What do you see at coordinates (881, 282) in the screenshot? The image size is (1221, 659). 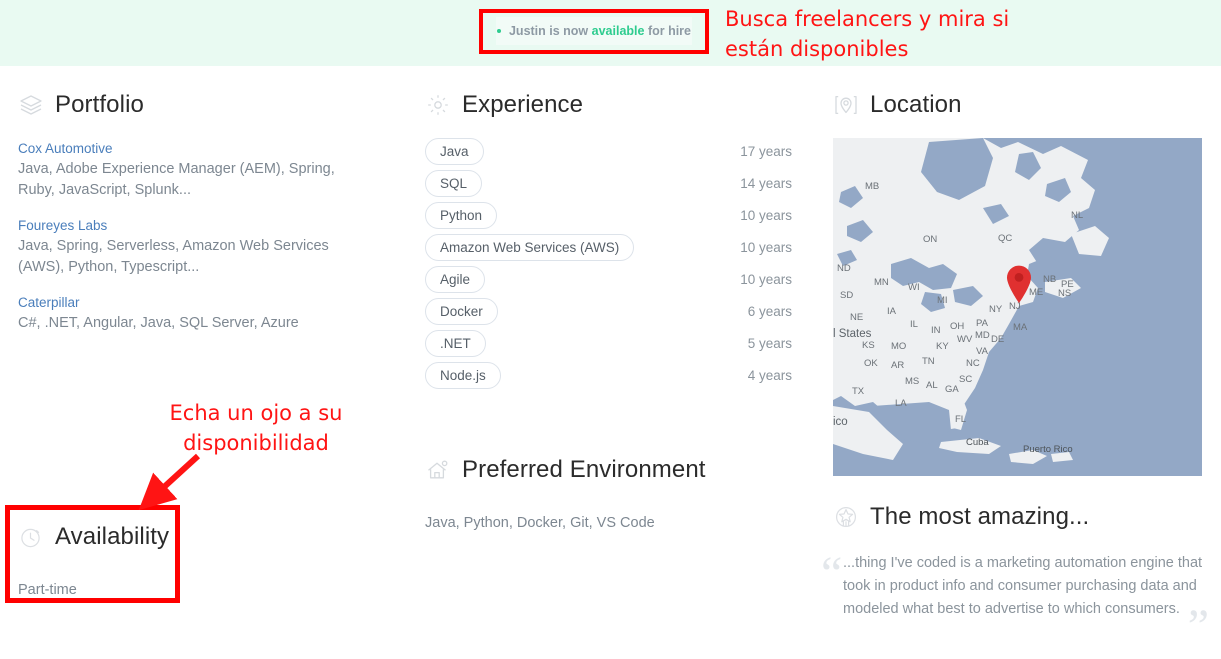 I see `map-label: MN` at bounding box center [881, 282].